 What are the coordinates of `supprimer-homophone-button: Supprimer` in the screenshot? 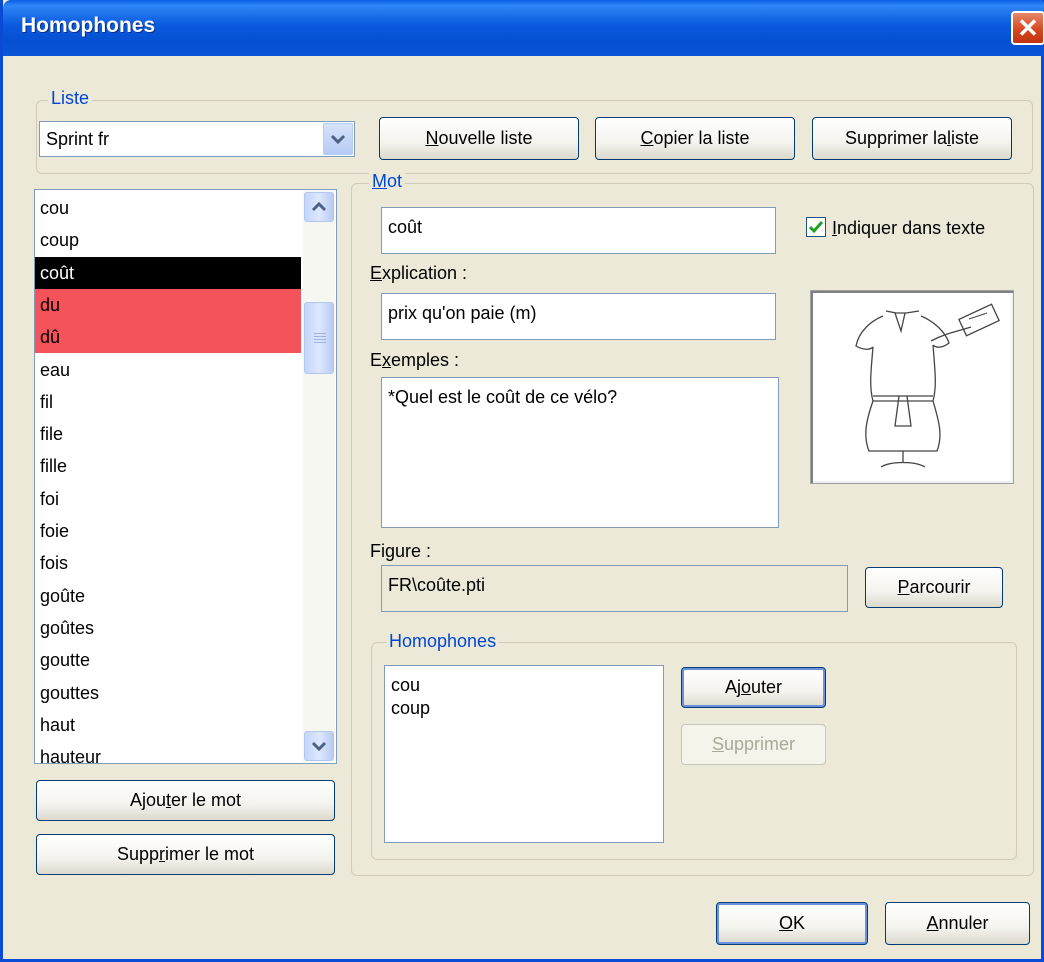 It's located at (753, 744).